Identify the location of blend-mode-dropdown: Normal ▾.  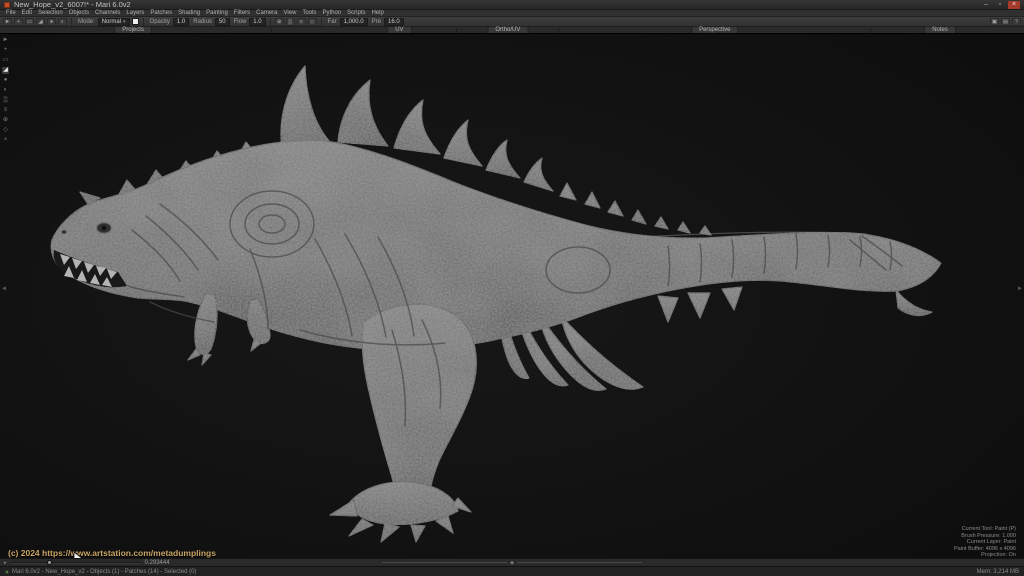
(113, 21).